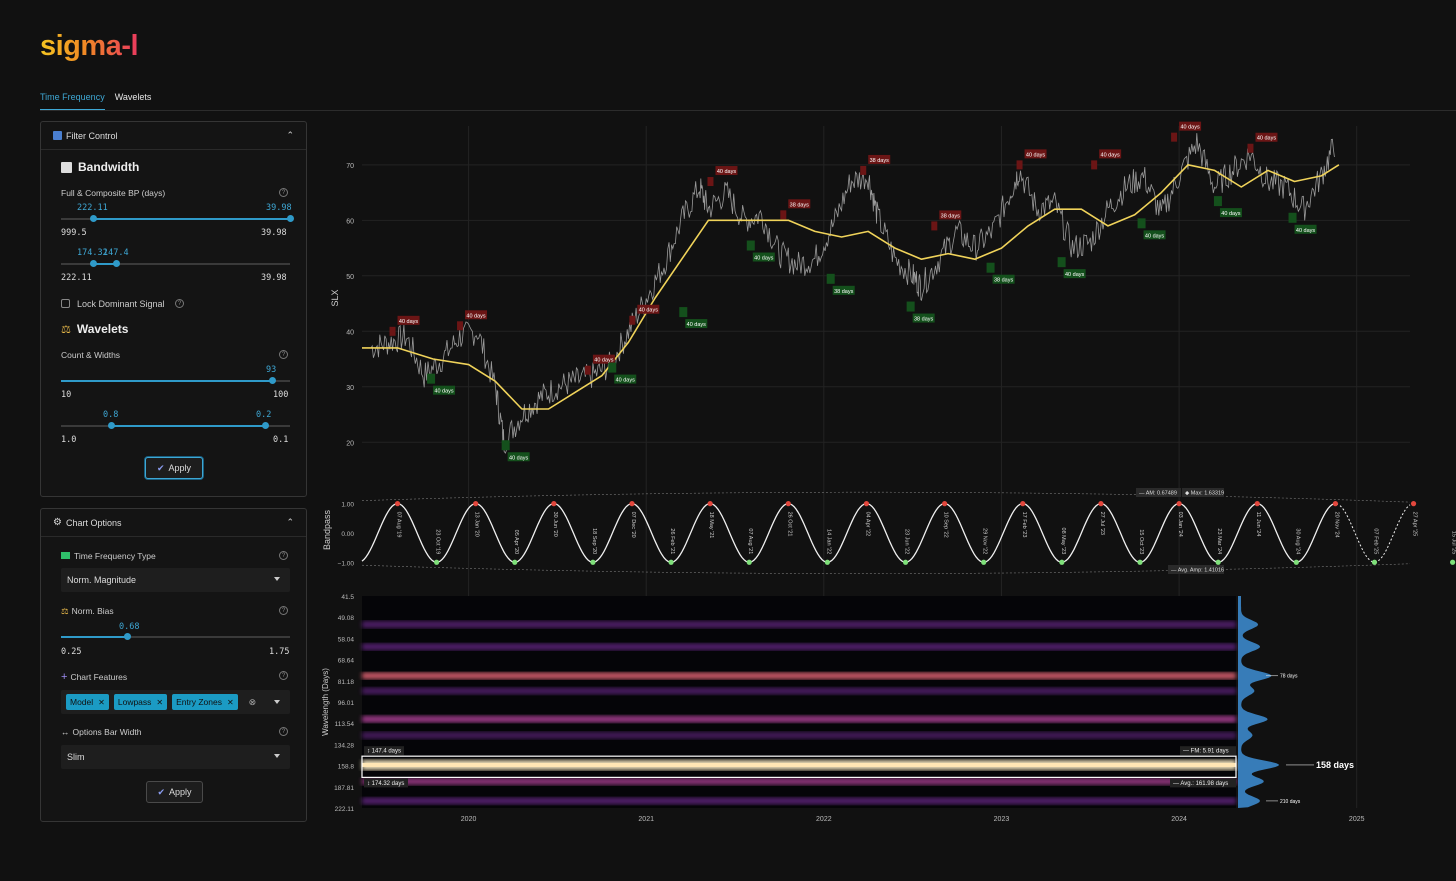 This screenshot has height=881, width=1456. Describe the element at coordinates (128, 636) in the screenshot. I see `norm-bias-handle` at that location.